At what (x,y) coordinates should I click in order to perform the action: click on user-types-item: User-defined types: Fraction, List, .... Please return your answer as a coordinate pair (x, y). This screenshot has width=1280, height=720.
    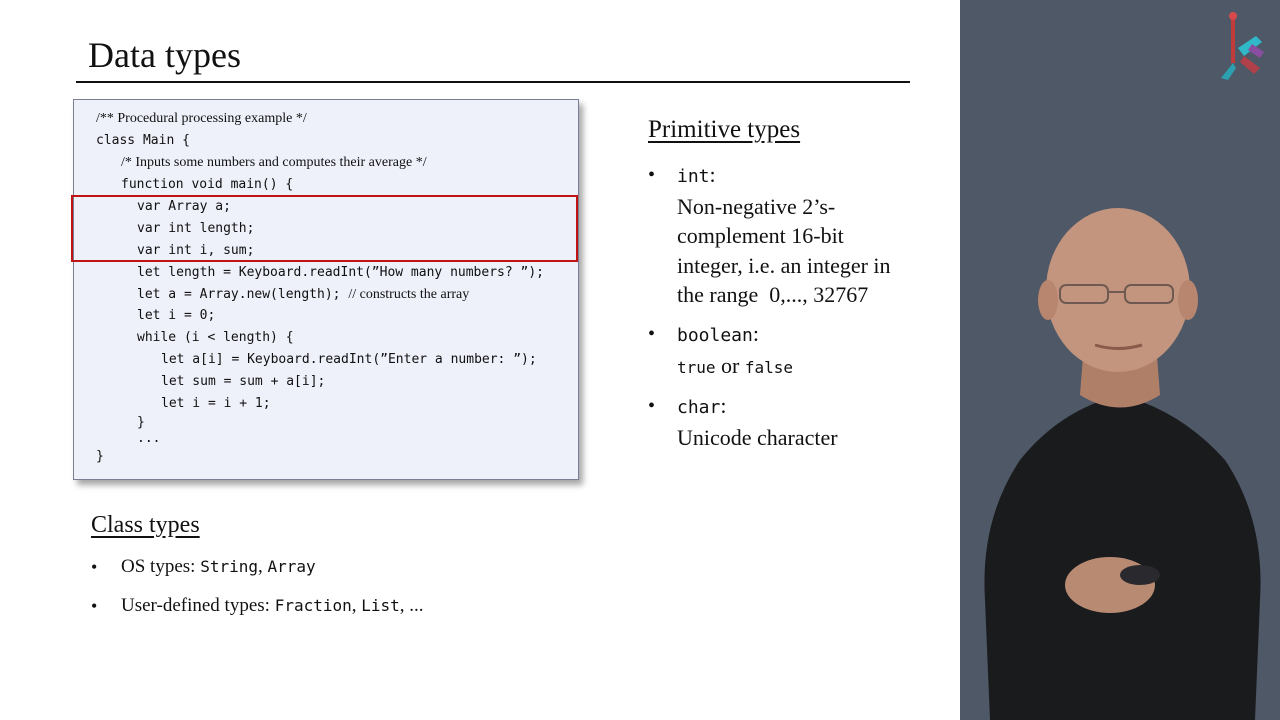
    Looking at the image, I should click on (272, 606).